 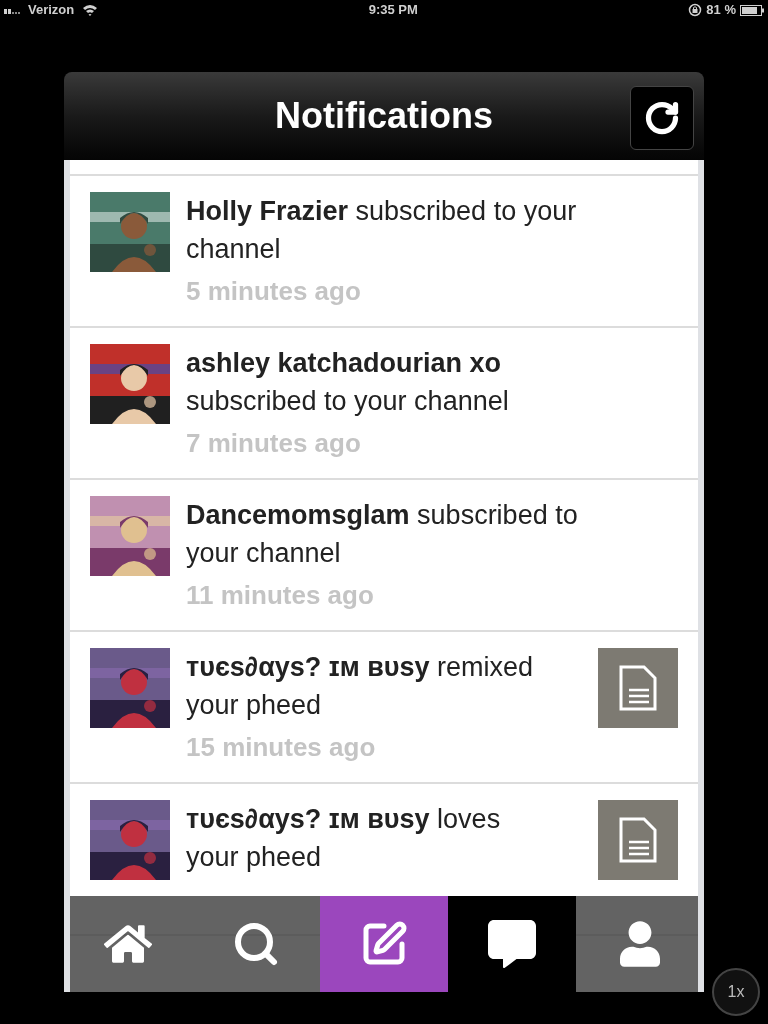 I want to click on notification-text: ᴛᴜєѕ∂αуѕ? ɪᴍ ʙᴜѕу loves your pheed, so click(x=344, y=838).